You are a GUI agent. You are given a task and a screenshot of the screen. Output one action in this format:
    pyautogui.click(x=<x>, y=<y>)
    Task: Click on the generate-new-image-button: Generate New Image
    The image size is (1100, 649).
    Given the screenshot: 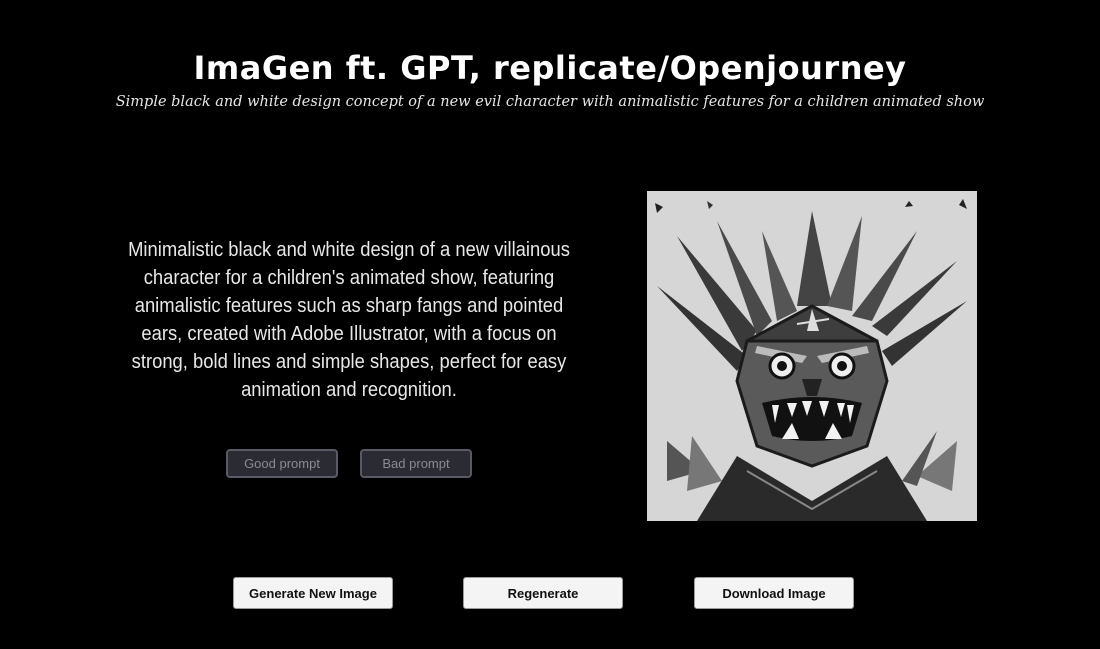 What is the action you would take?
    pyautogui.click(x=313, y=593)
    